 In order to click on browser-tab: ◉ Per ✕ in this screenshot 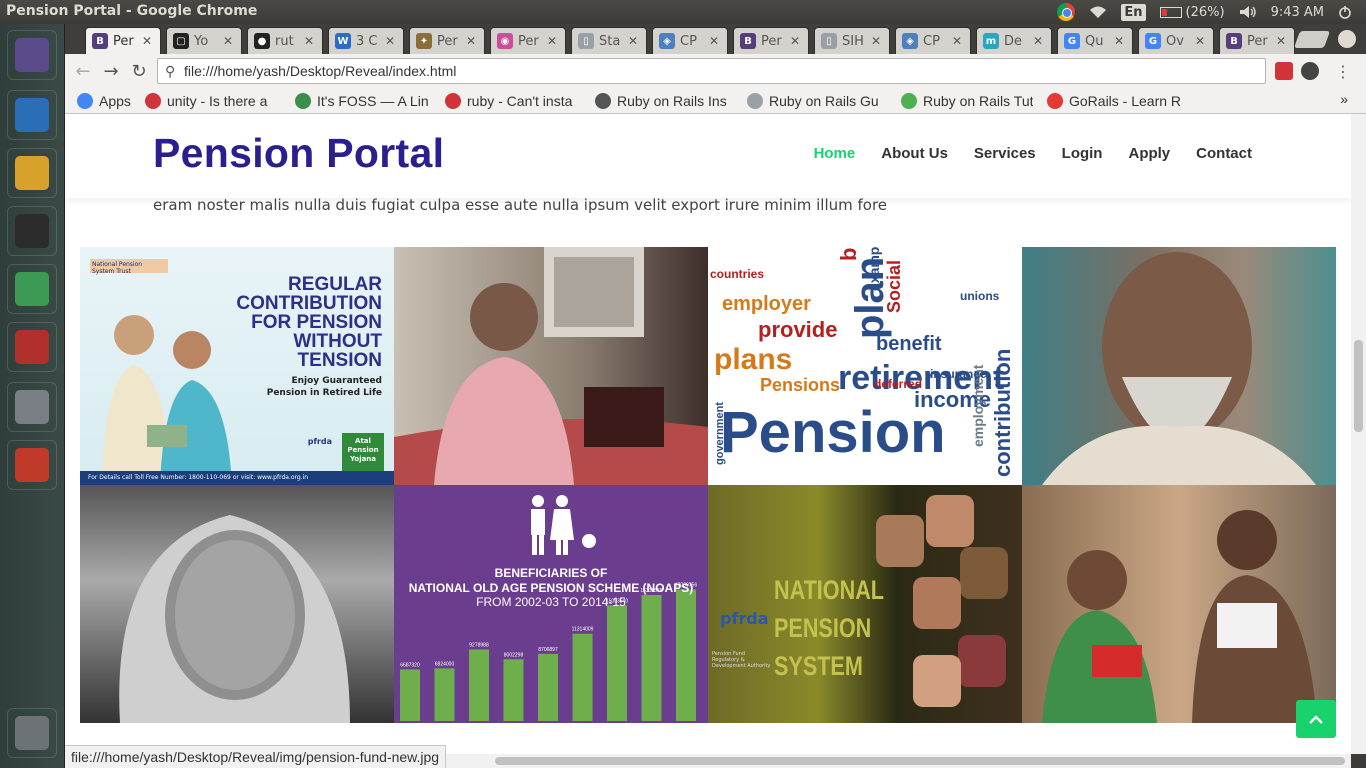, I will do `click(528, 40)`.